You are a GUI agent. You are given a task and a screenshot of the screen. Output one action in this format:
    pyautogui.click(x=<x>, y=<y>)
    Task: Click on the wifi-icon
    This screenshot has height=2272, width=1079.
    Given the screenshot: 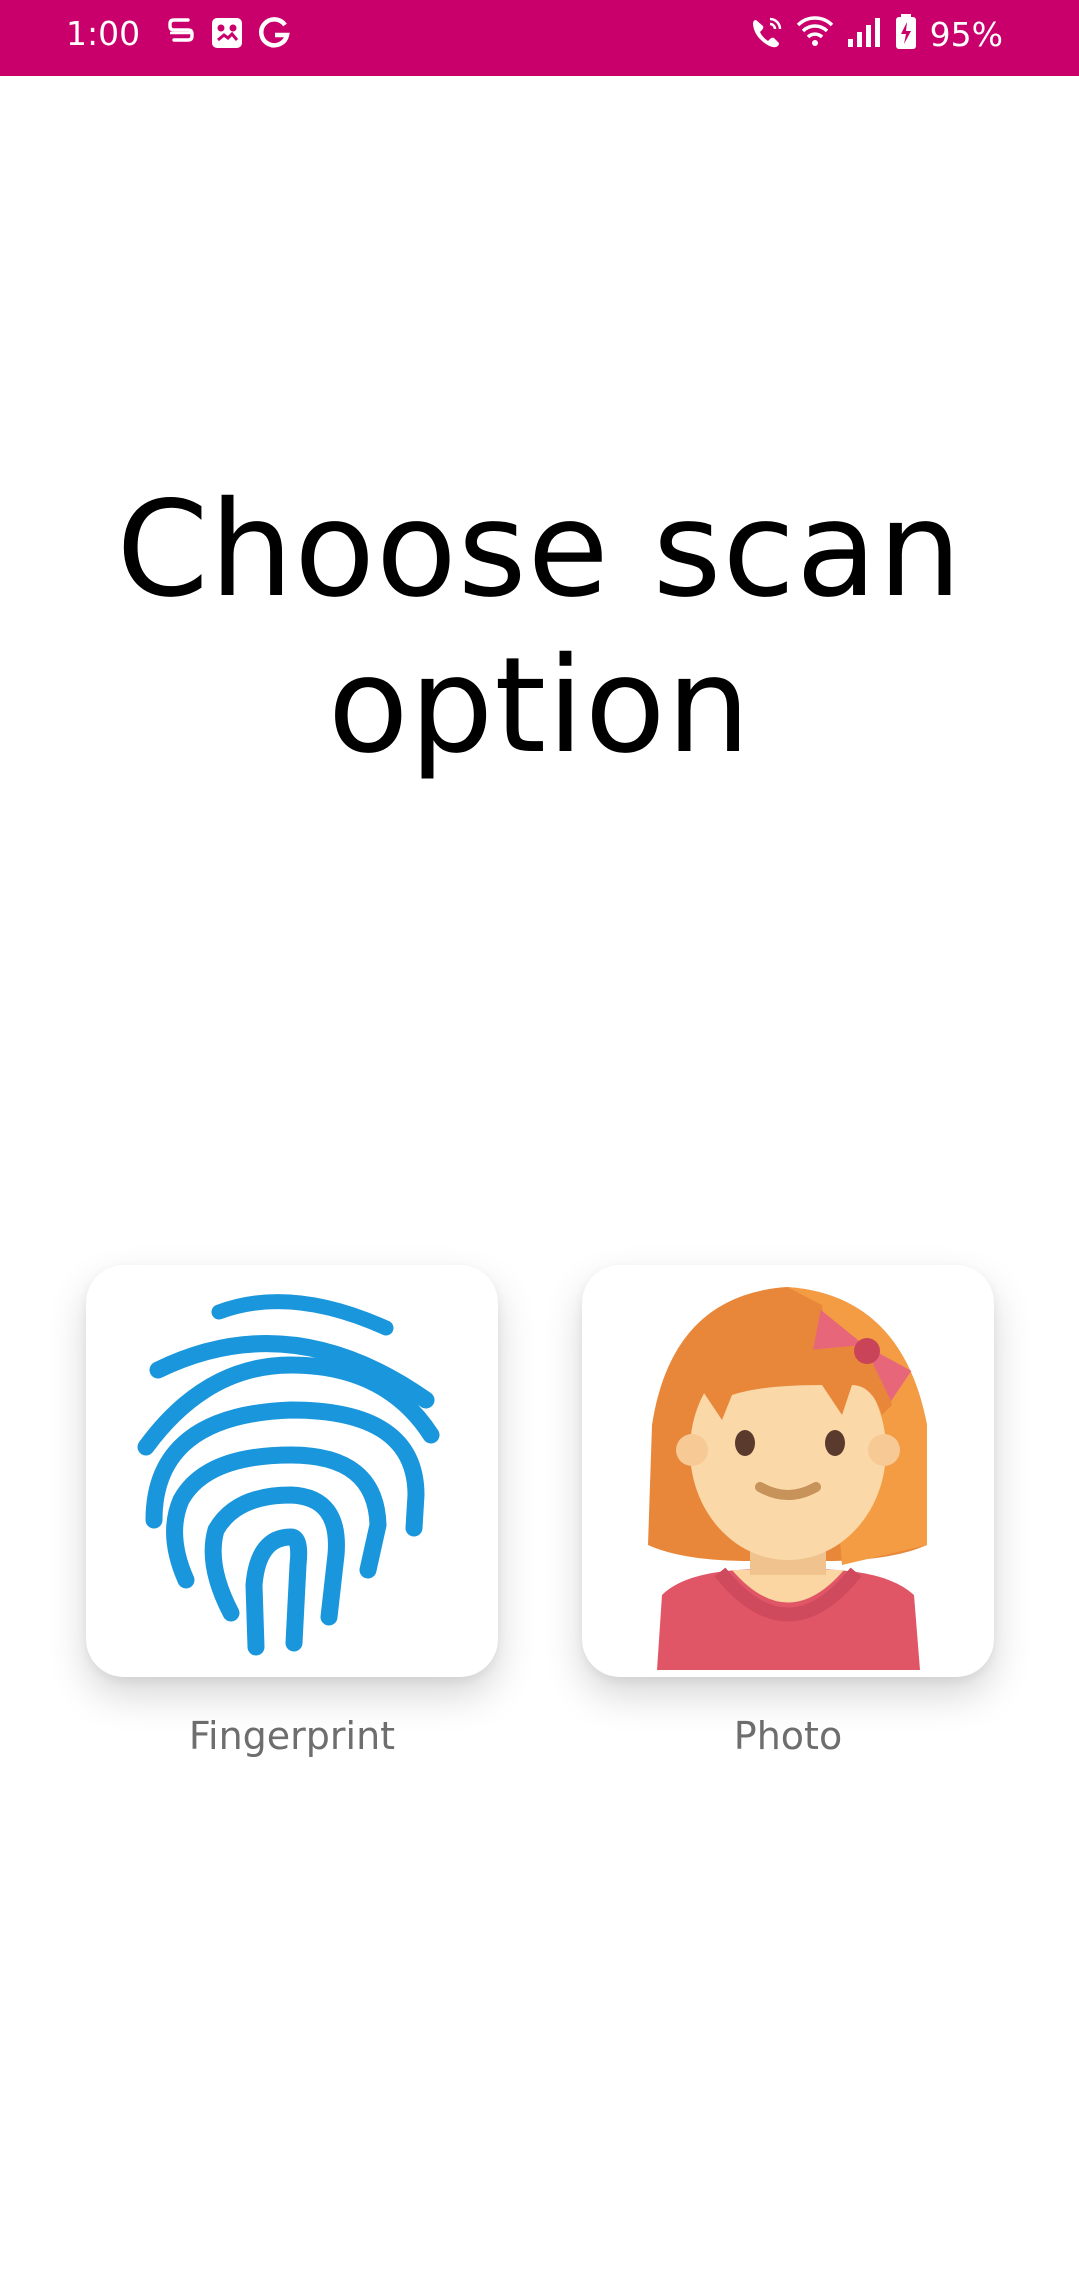 What is the action you would take?
    pyautogui.click(x=815, y=34)
    